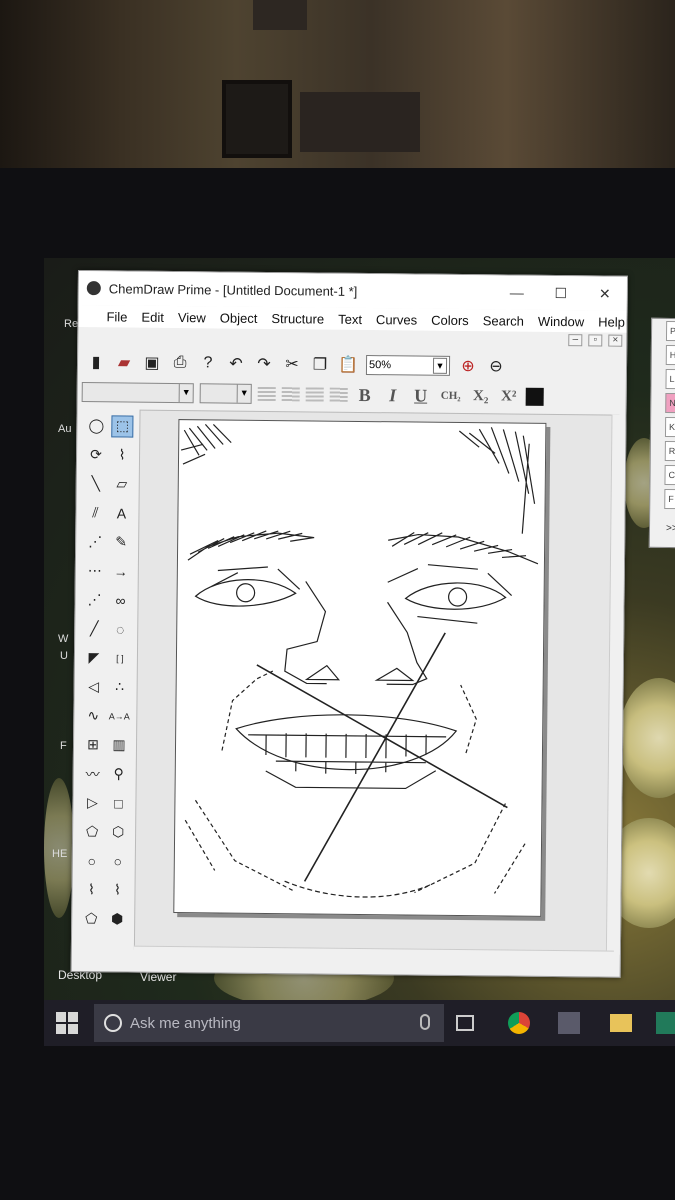  I want to click on wedge-bond-icon: ◤, so click(94, 658).